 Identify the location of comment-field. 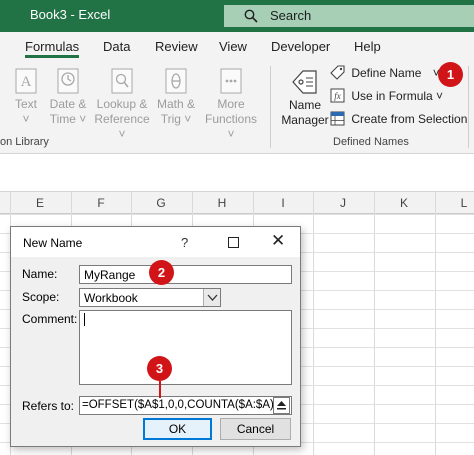
(185, 347).